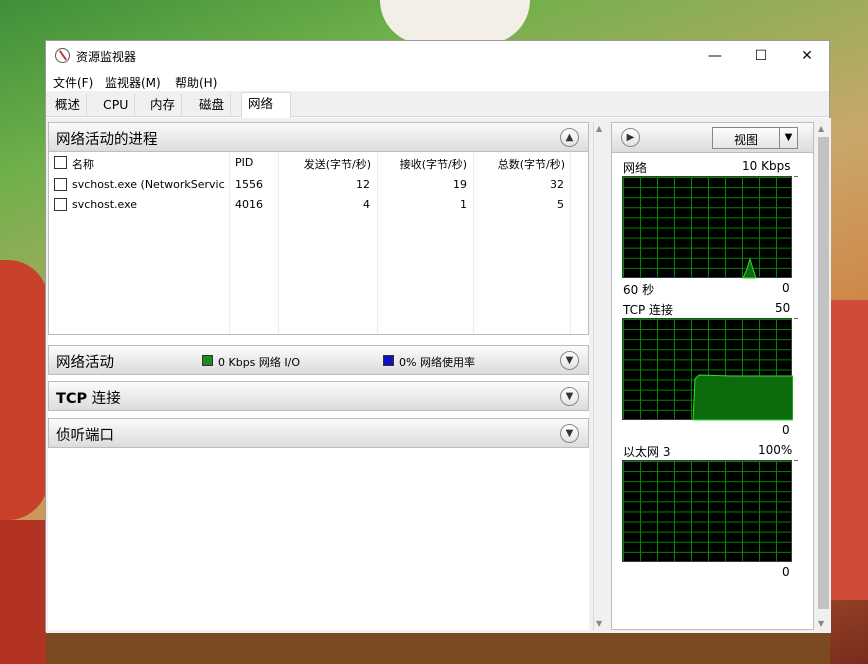  Describe the element at coordinates (786, 572) in the screenshot. I see `graph-ethernet-min: 0` at that location.